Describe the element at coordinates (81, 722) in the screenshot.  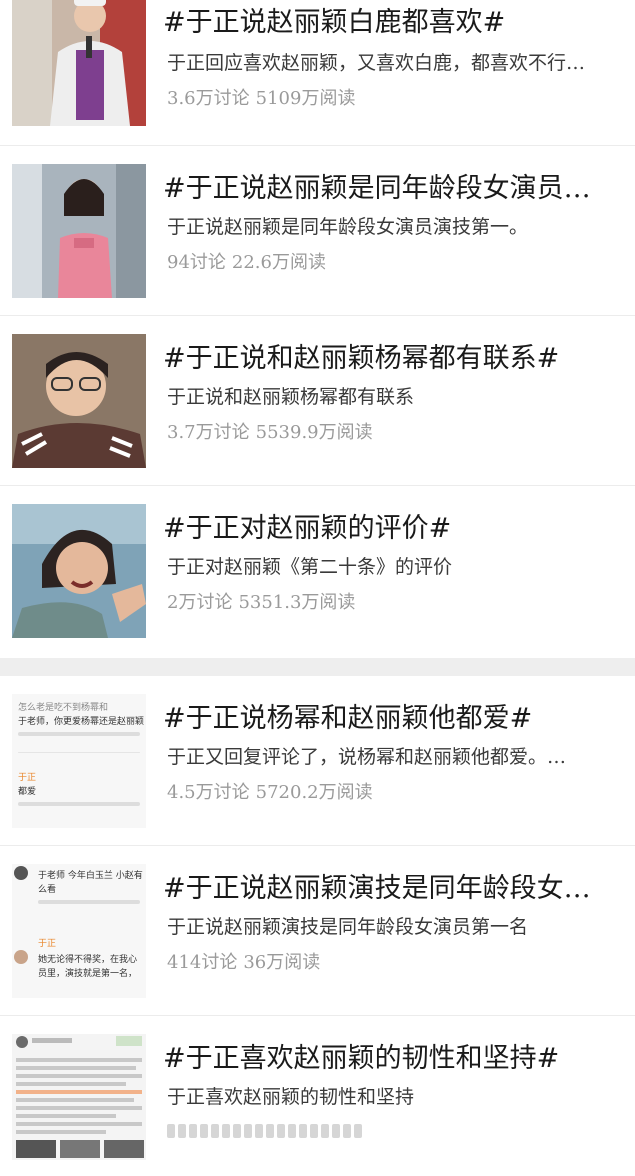
I see `screenshot-text: 于老师，你更爱杨幂还是赵丽颖` at that location.